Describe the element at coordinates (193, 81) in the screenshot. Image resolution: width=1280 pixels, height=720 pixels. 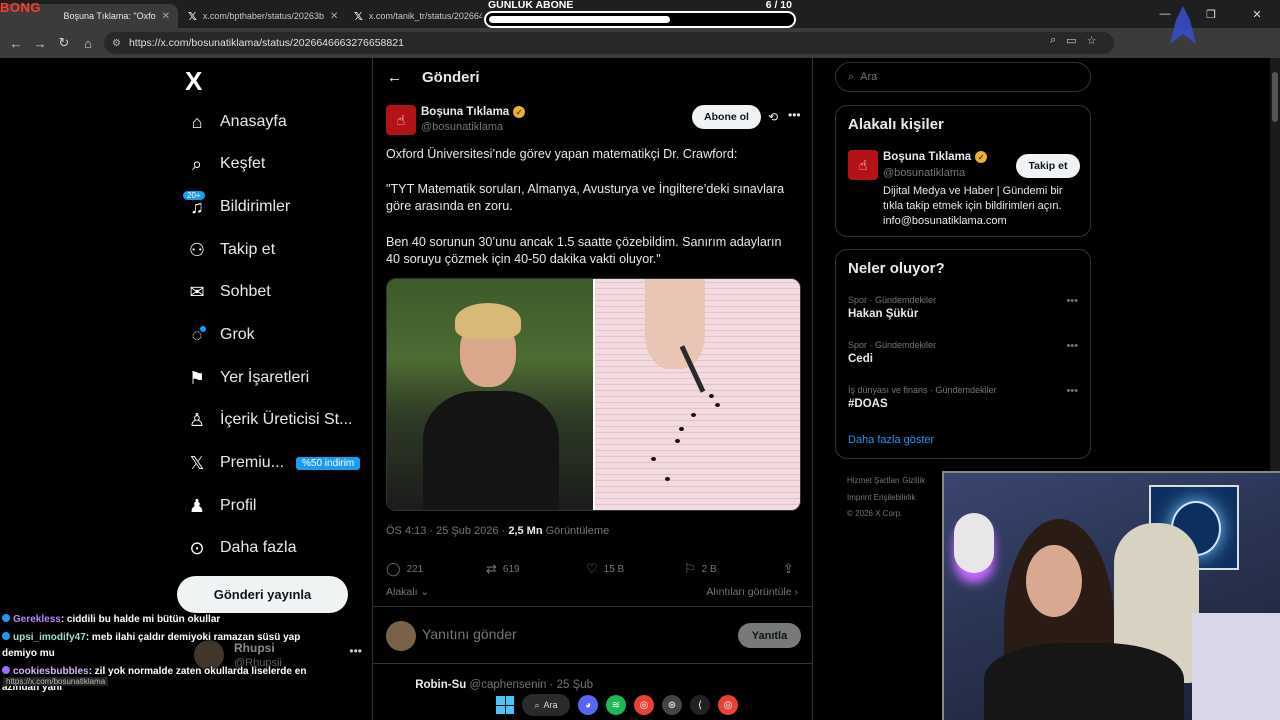
I see `x-logo-icon: X` at that location.